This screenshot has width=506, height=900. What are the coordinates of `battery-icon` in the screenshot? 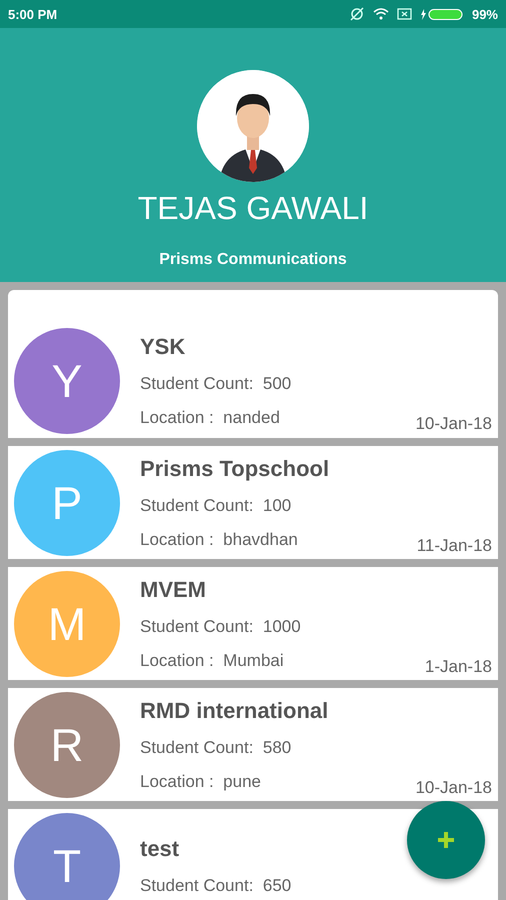 It's located at (442, 14).